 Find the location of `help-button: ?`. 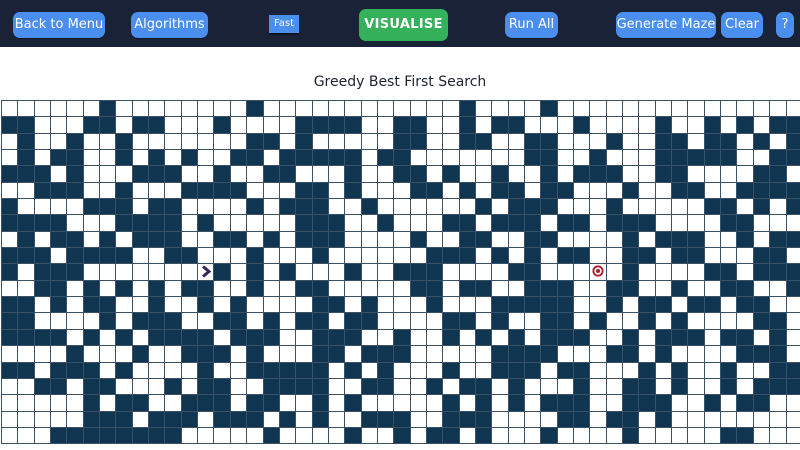

help-button: ? is located at coordinates (785, 25).